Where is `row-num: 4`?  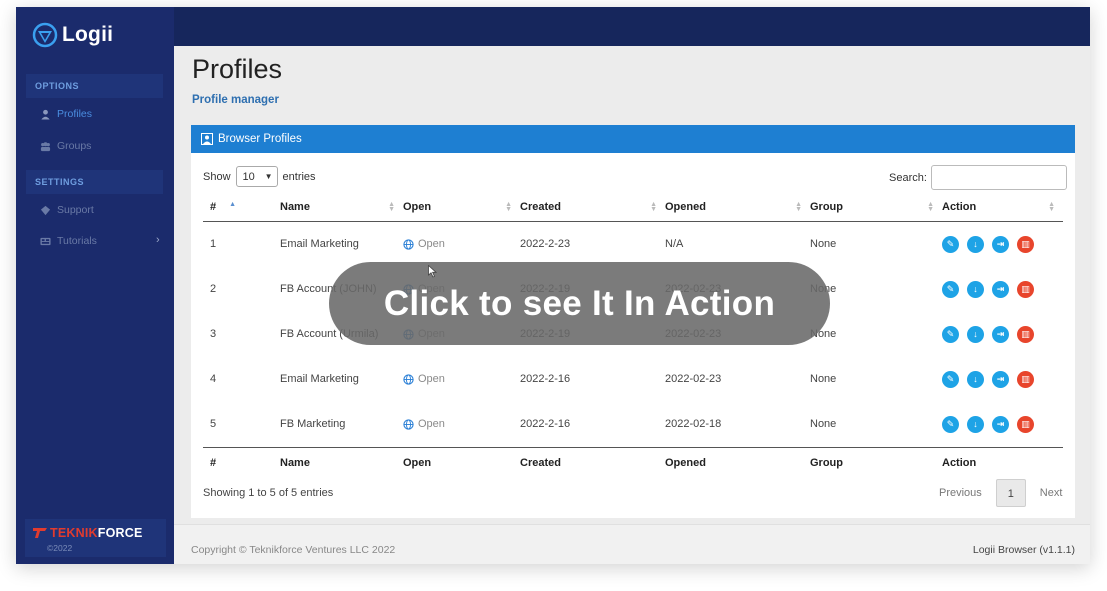
row-num: 4 is located at coordinates (213, 379).